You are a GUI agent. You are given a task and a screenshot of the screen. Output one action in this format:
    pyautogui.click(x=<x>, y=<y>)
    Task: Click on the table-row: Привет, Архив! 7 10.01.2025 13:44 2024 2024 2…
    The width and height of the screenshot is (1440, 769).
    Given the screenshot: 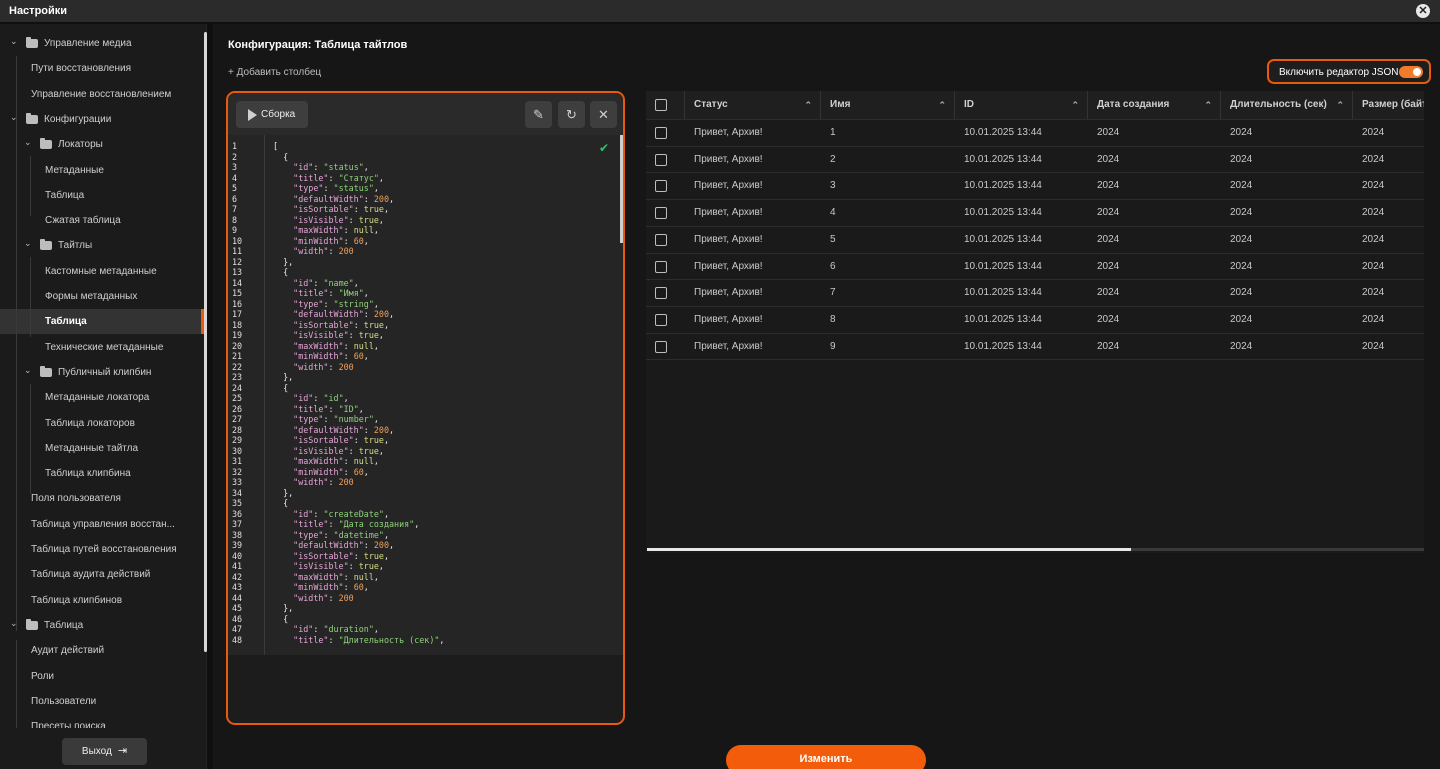 What is the action you would take?
    pyautogui.click(x=1035, y=292)
    